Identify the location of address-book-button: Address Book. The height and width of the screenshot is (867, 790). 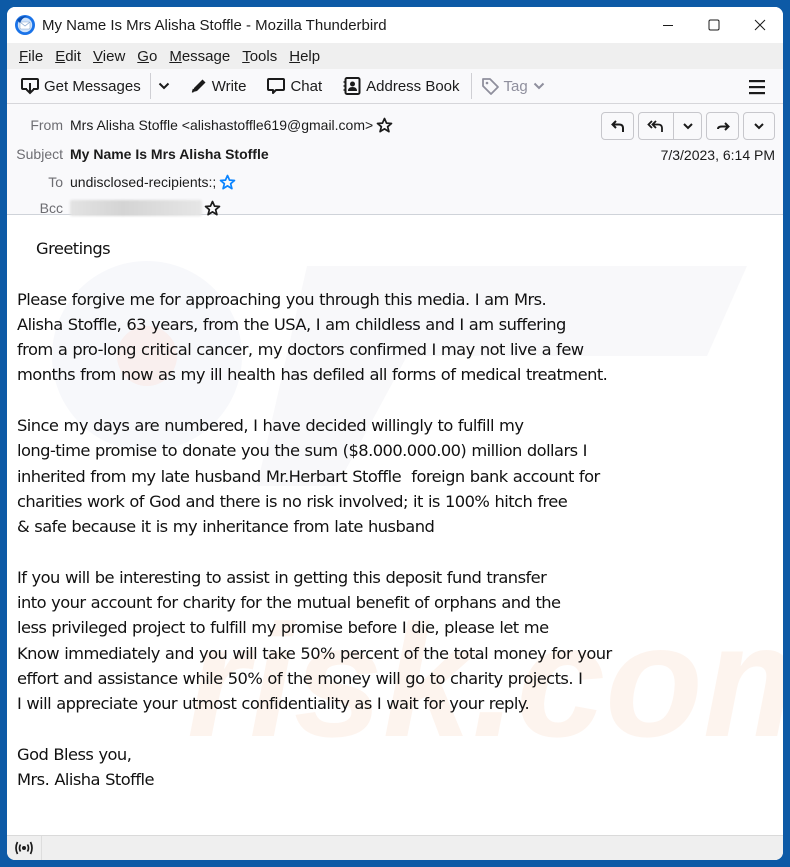
(400, 86).